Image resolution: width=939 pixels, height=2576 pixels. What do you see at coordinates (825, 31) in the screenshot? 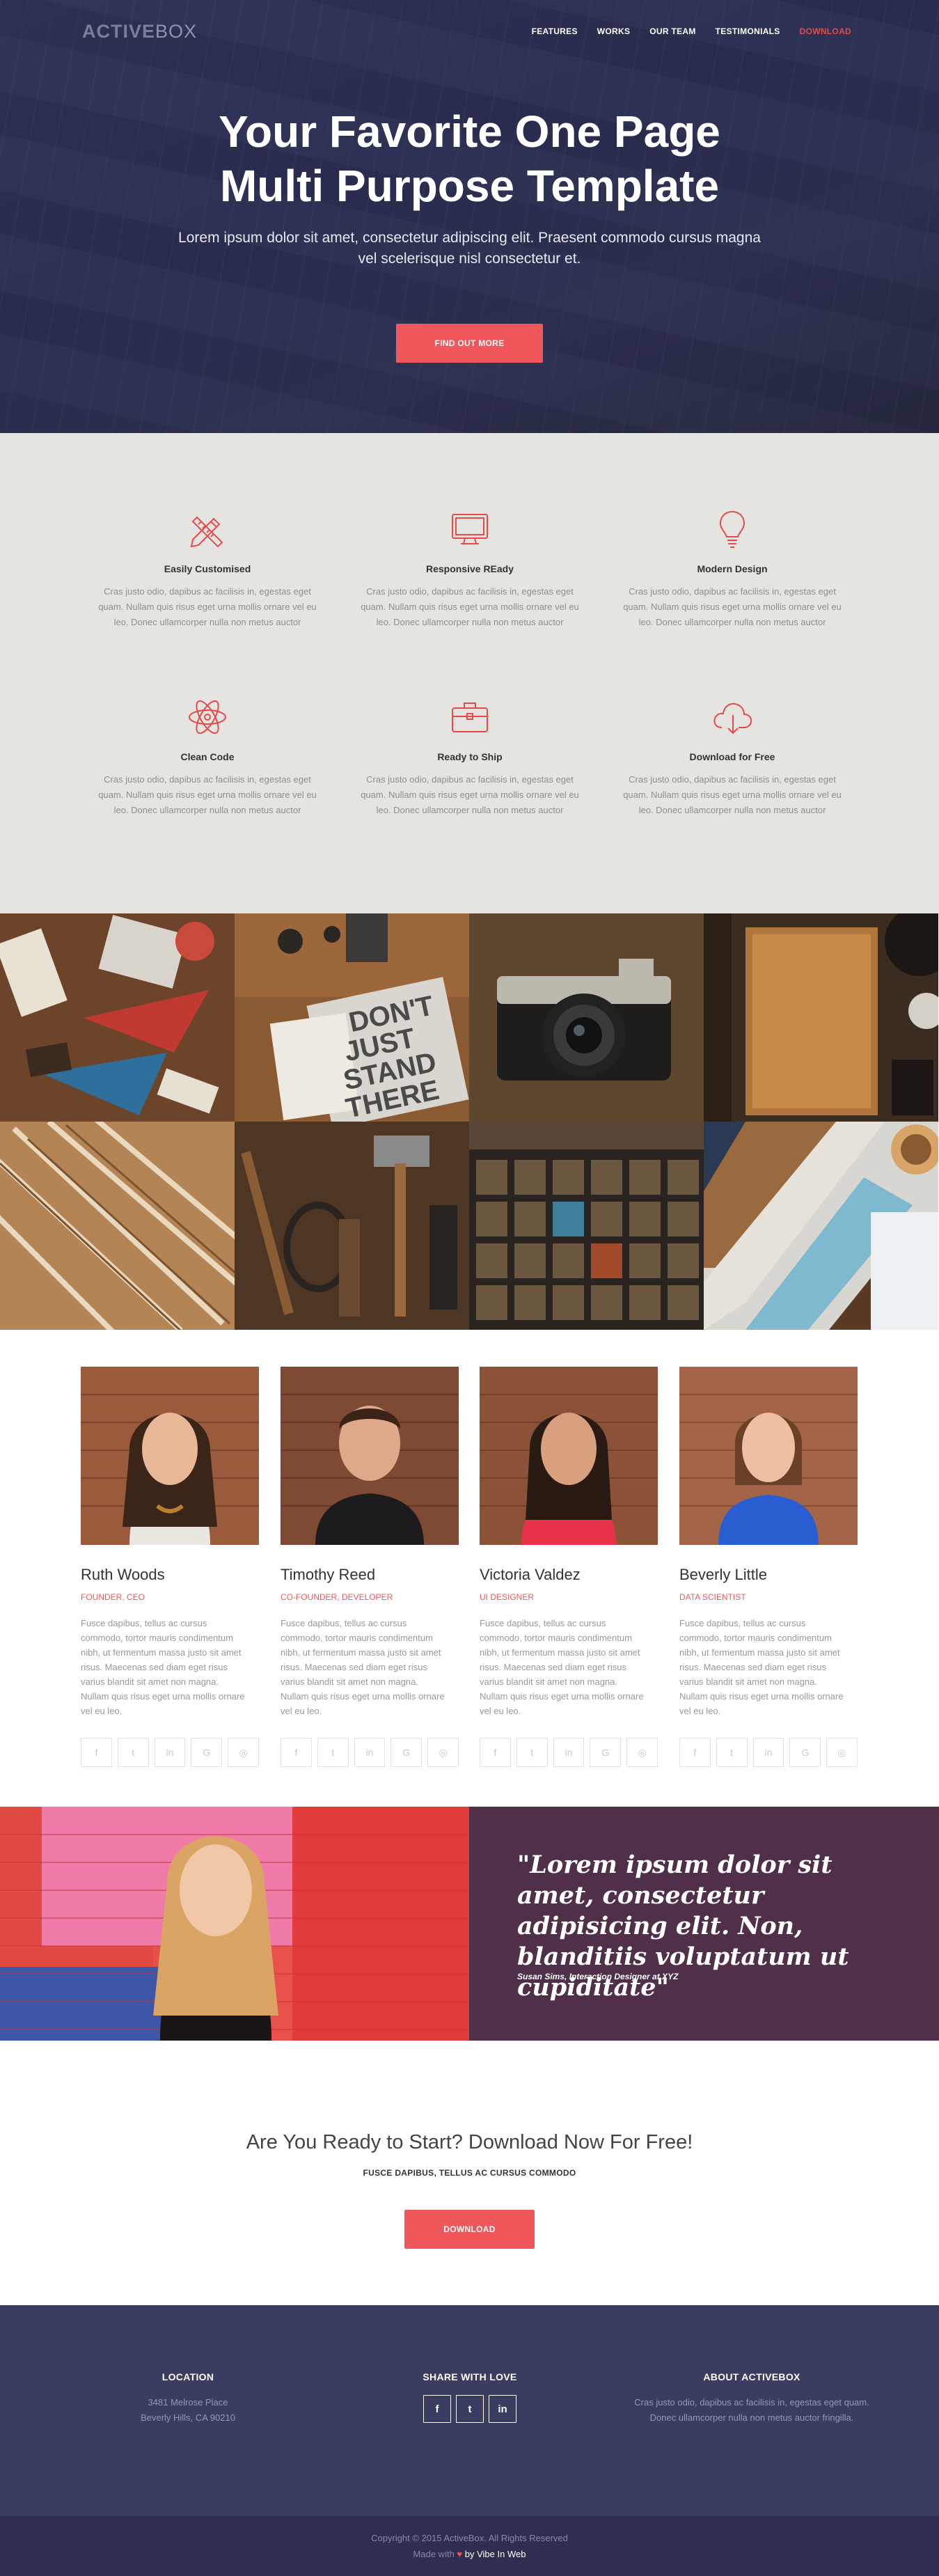
I see `nav-item-download: DOWNLOAD` at bounding box center [825, 31].